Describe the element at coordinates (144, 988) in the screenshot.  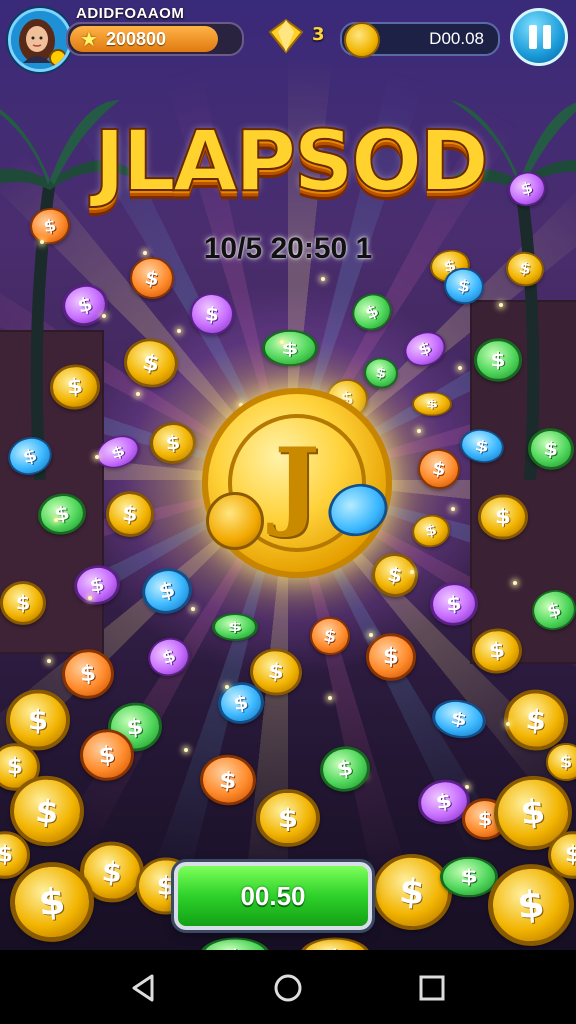
I see `back-icon` at that location.